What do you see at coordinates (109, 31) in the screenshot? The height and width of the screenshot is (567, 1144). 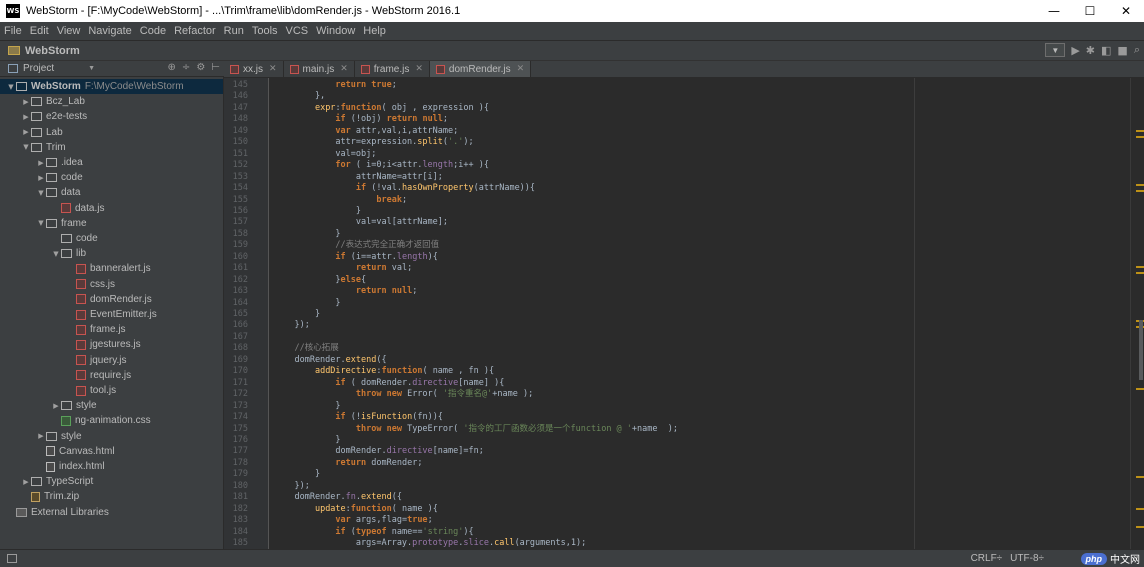 I see `menu-item-navigate: Navigate` at bounding box center [109, 31].